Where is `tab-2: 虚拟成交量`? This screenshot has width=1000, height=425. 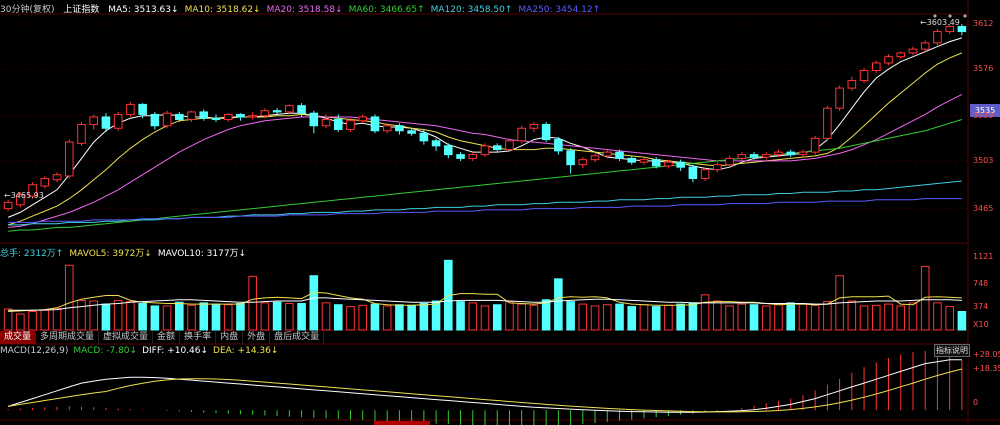 tab-2: 虚拟成交量 is located at coordinates (126, 337).